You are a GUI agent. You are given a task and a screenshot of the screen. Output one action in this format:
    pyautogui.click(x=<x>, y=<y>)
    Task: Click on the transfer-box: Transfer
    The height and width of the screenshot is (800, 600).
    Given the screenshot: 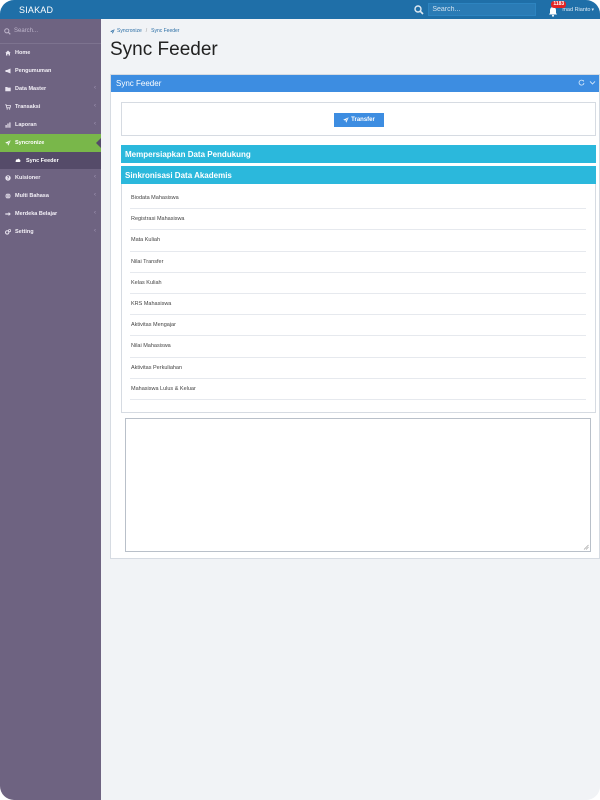 What is the action you would take?
    pyautogui.click(x=358, y=119)
    